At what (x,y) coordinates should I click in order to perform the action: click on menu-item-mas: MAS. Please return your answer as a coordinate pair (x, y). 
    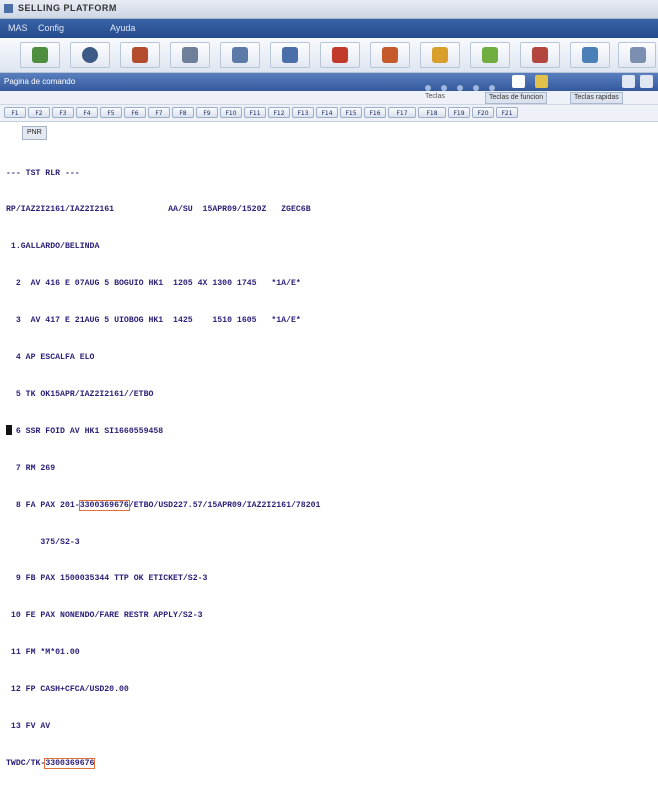
    Looking at the image, I should click on (18, 28).